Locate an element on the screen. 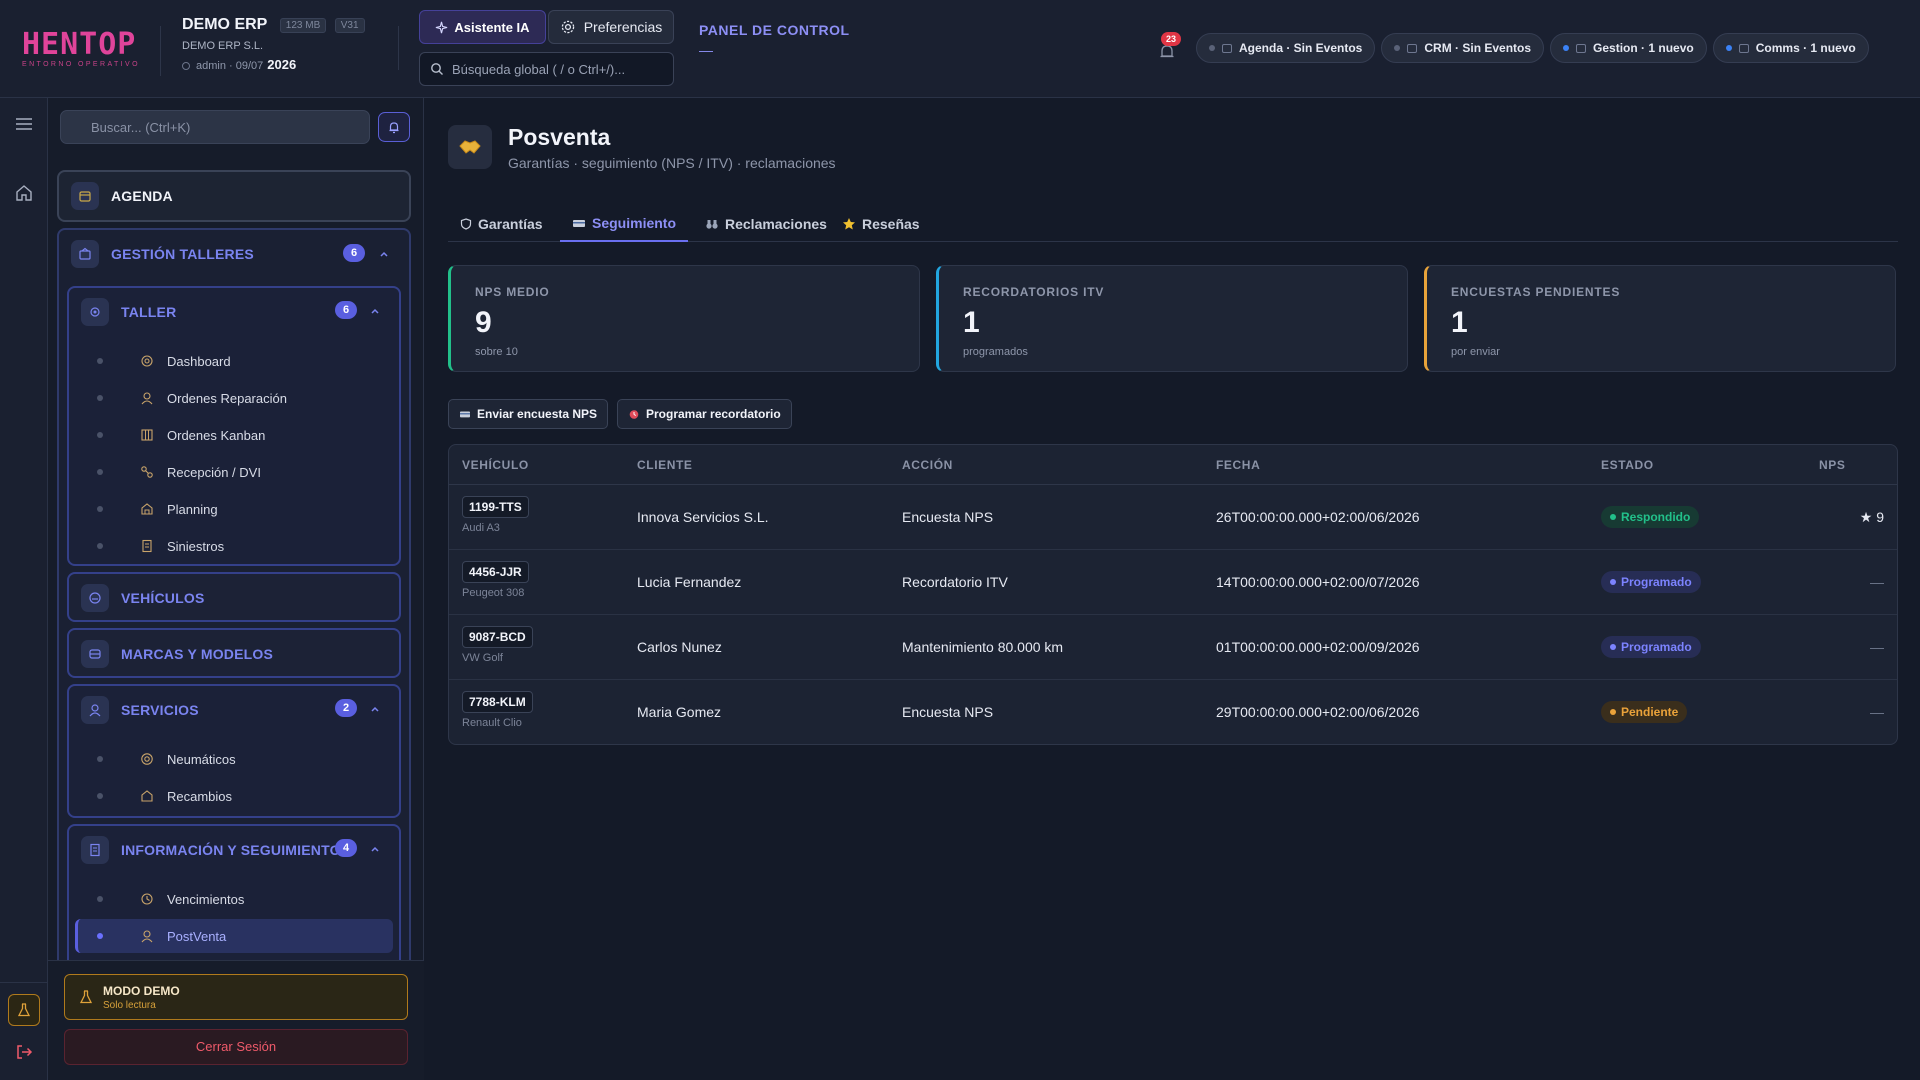 The height and width of the screenshot is (1080, 1920). search-icon is located at coordinates (437, 69).